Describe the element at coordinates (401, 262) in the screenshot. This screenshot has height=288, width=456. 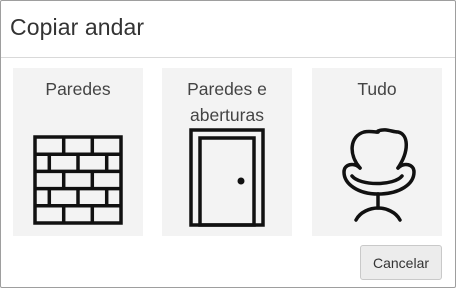
I see `cancel-button: Cancelar` at that location.